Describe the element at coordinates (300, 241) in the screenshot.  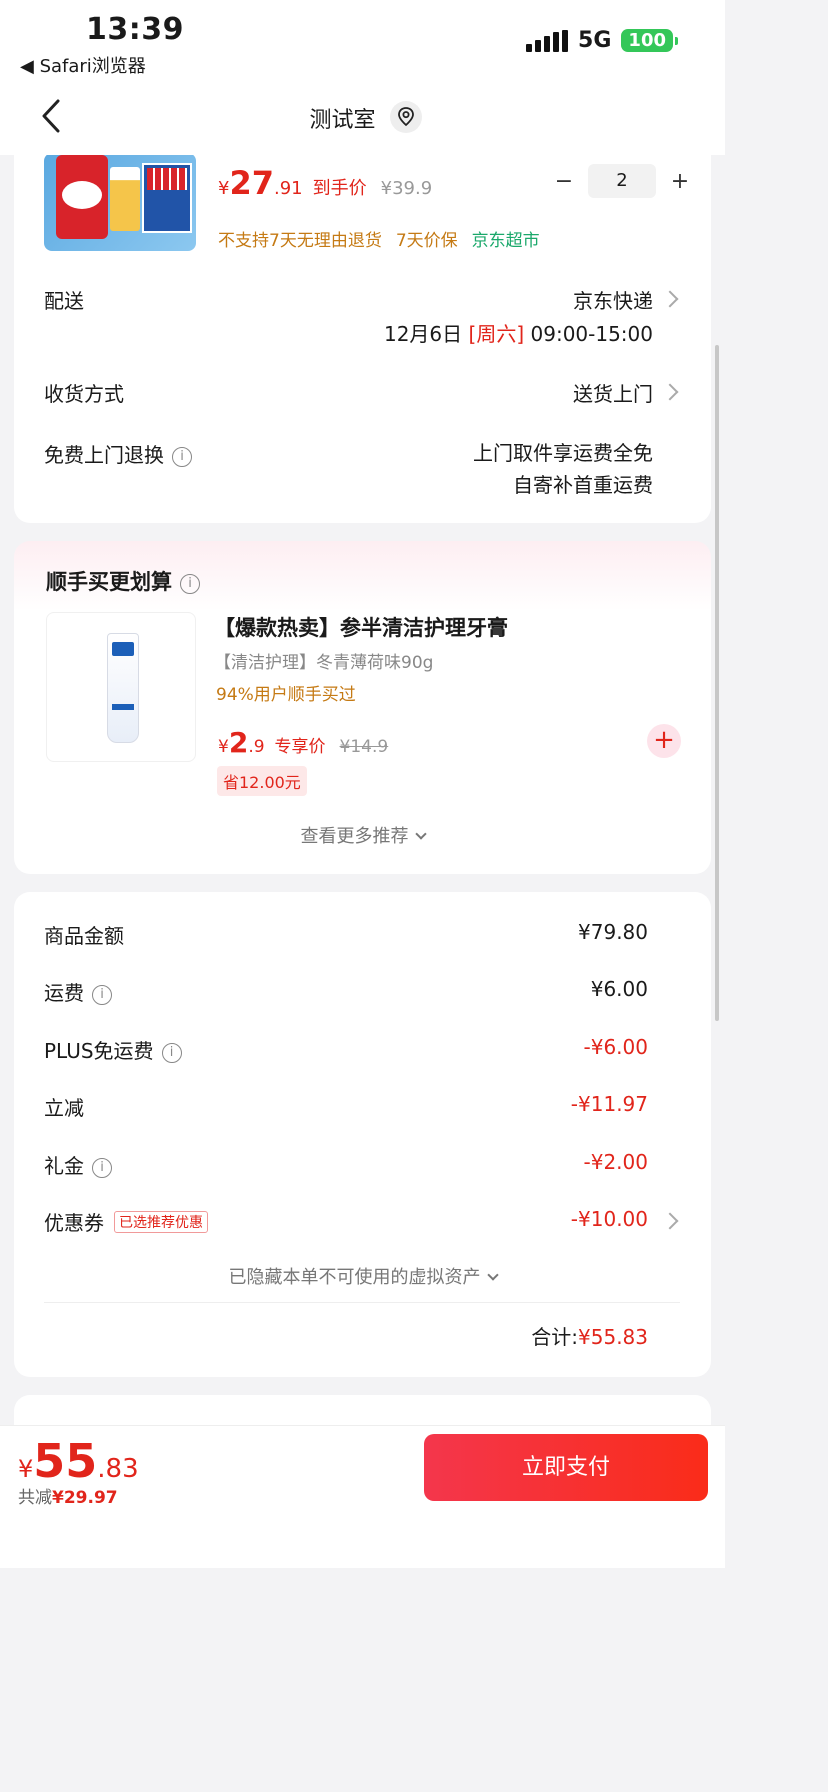
I see `no-return-tag: 不支持7天无理由退货` at that location.